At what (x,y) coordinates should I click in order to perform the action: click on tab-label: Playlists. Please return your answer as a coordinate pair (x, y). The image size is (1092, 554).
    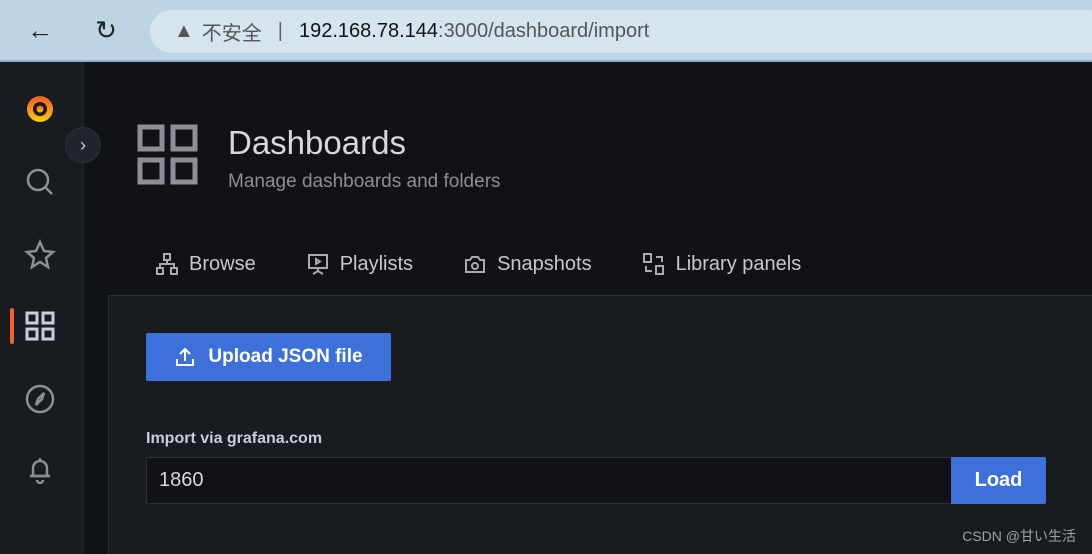
    Looking at the image, I should click on (376, 263).